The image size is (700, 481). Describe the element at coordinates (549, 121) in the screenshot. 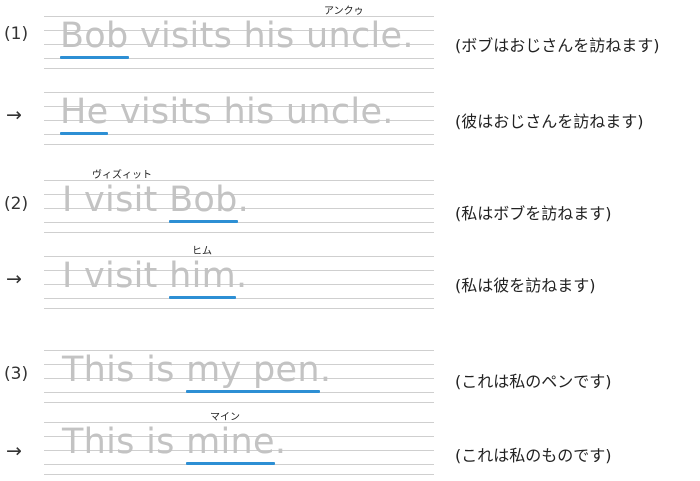

I see `japanese-translation: (彼はおじさんを訪ねます)` at that location.